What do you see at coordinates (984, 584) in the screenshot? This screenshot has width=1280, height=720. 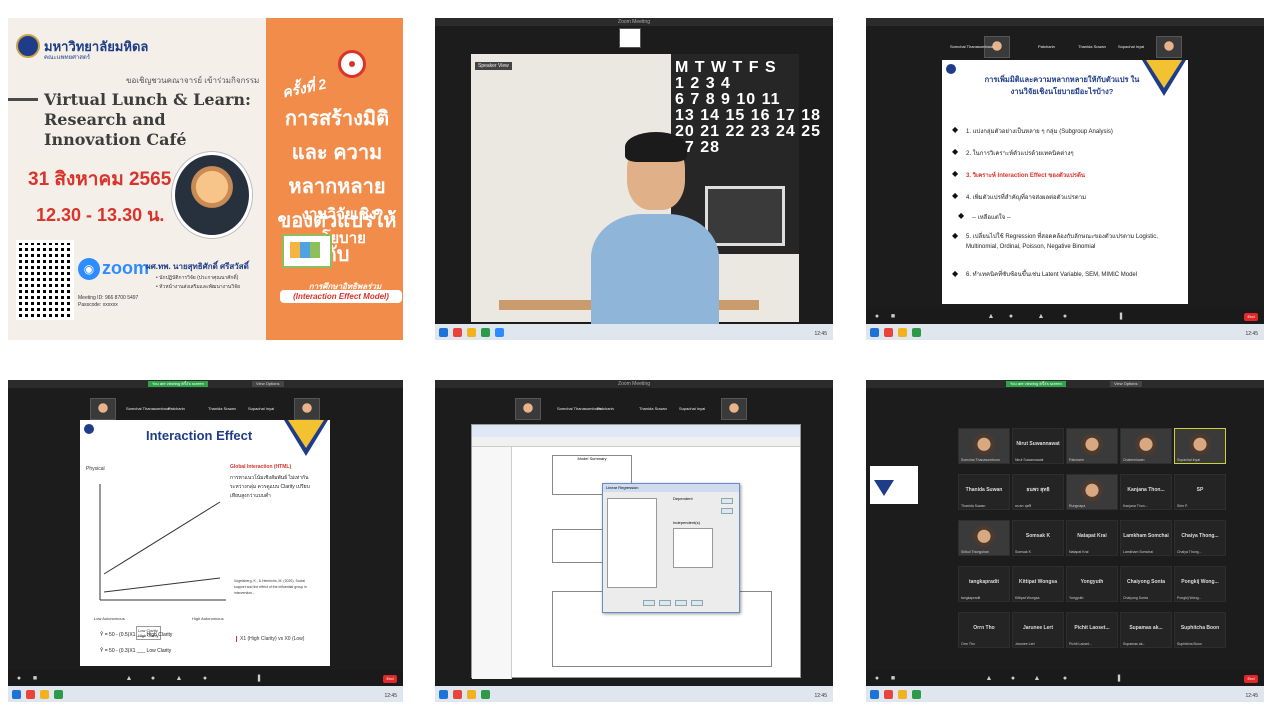 I see `participant-tile: tangkapradit tangkapradit` at bounding box center [984, 584].